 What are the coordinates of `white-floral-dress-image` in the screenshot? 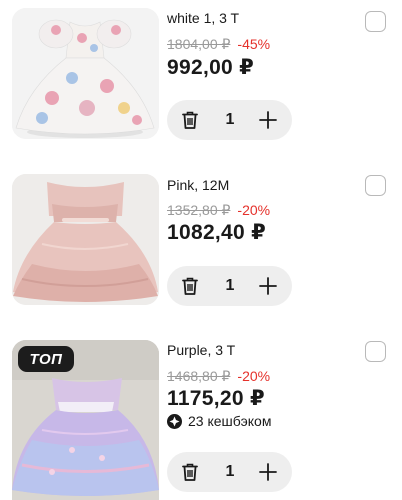 It's located at (85, 73).